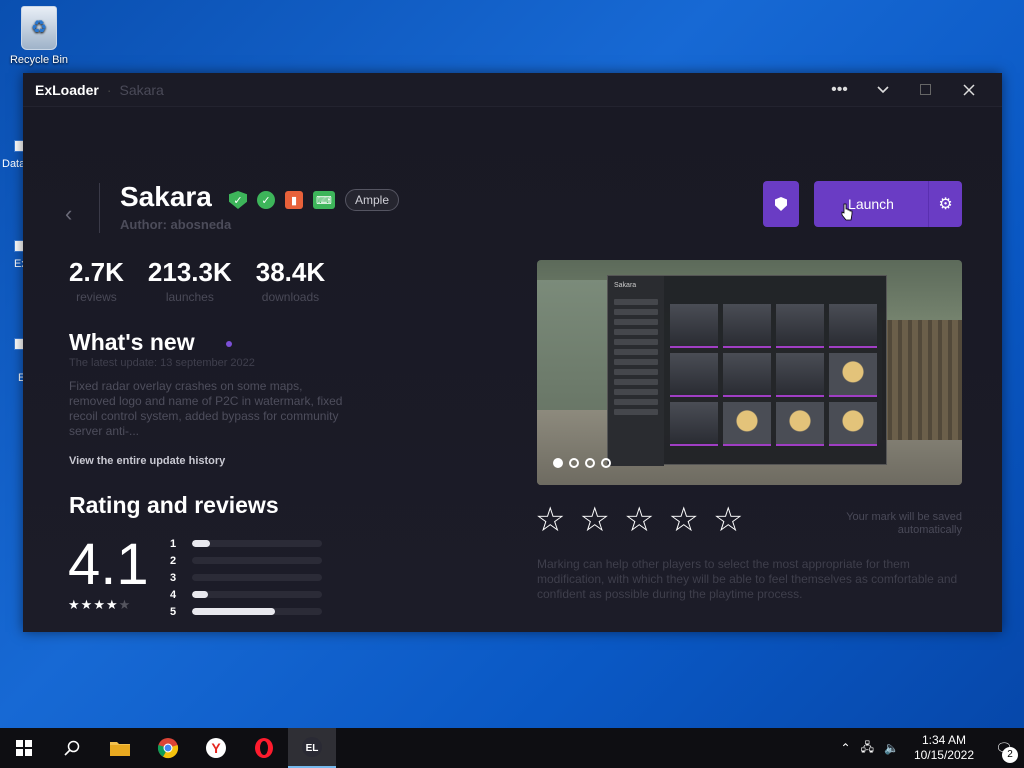 The height and width of the screenshot is (768, 1024). What do you see at coordinates (512, 90) in the screenshot?
I see `title-bar: ExLoader · Sakara •••` at bounding box center [512, 90].